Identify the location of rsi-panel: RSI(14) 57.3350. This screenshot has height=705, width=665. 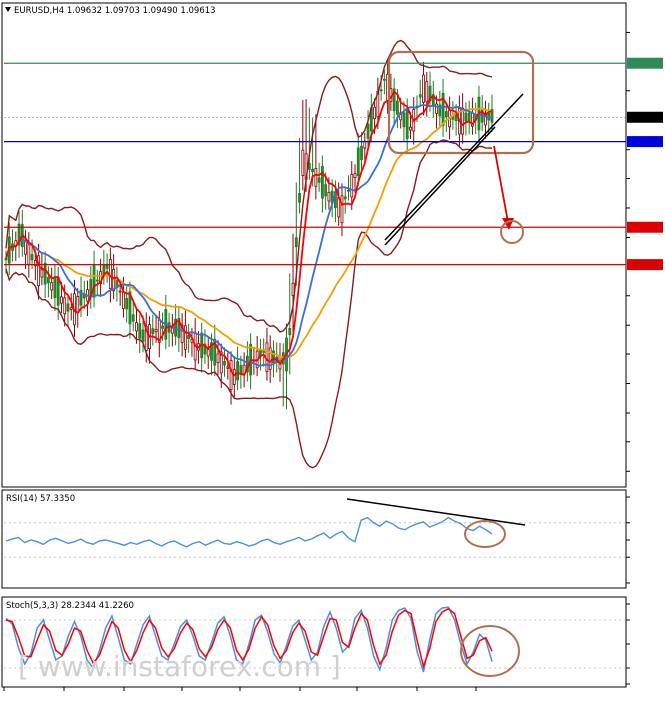
(315, 539).